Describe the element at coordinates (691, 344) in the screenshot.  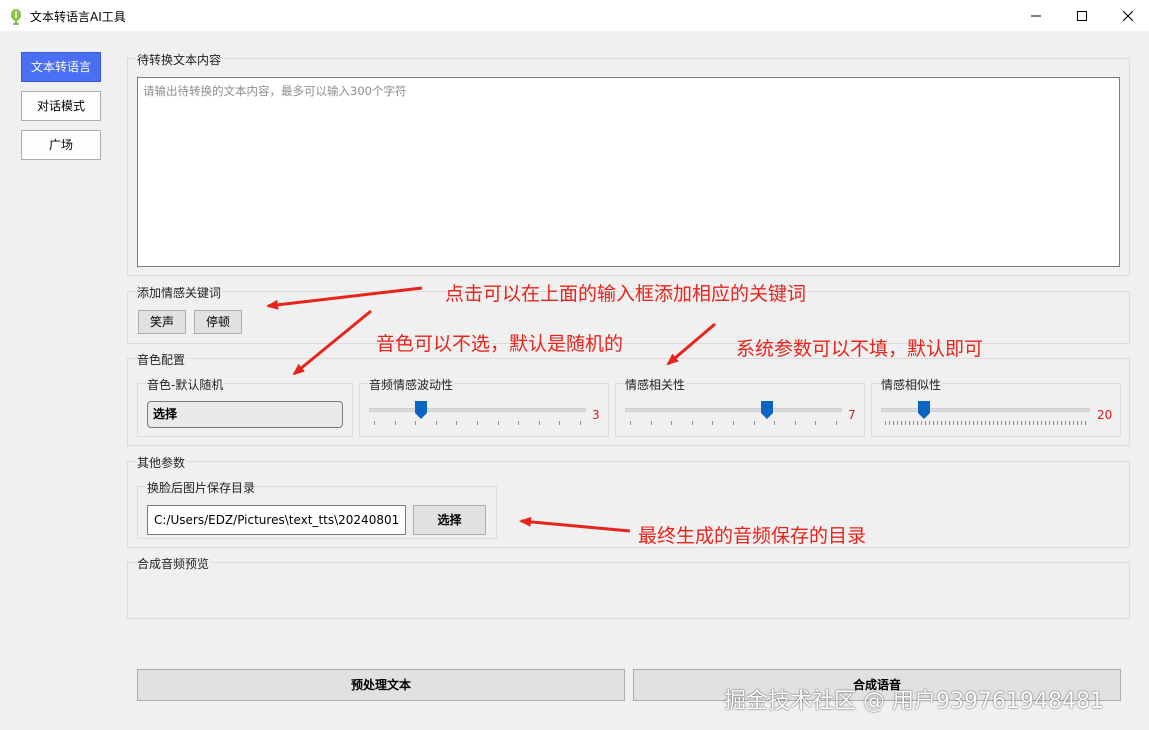
I see `arrow-params` at that location.